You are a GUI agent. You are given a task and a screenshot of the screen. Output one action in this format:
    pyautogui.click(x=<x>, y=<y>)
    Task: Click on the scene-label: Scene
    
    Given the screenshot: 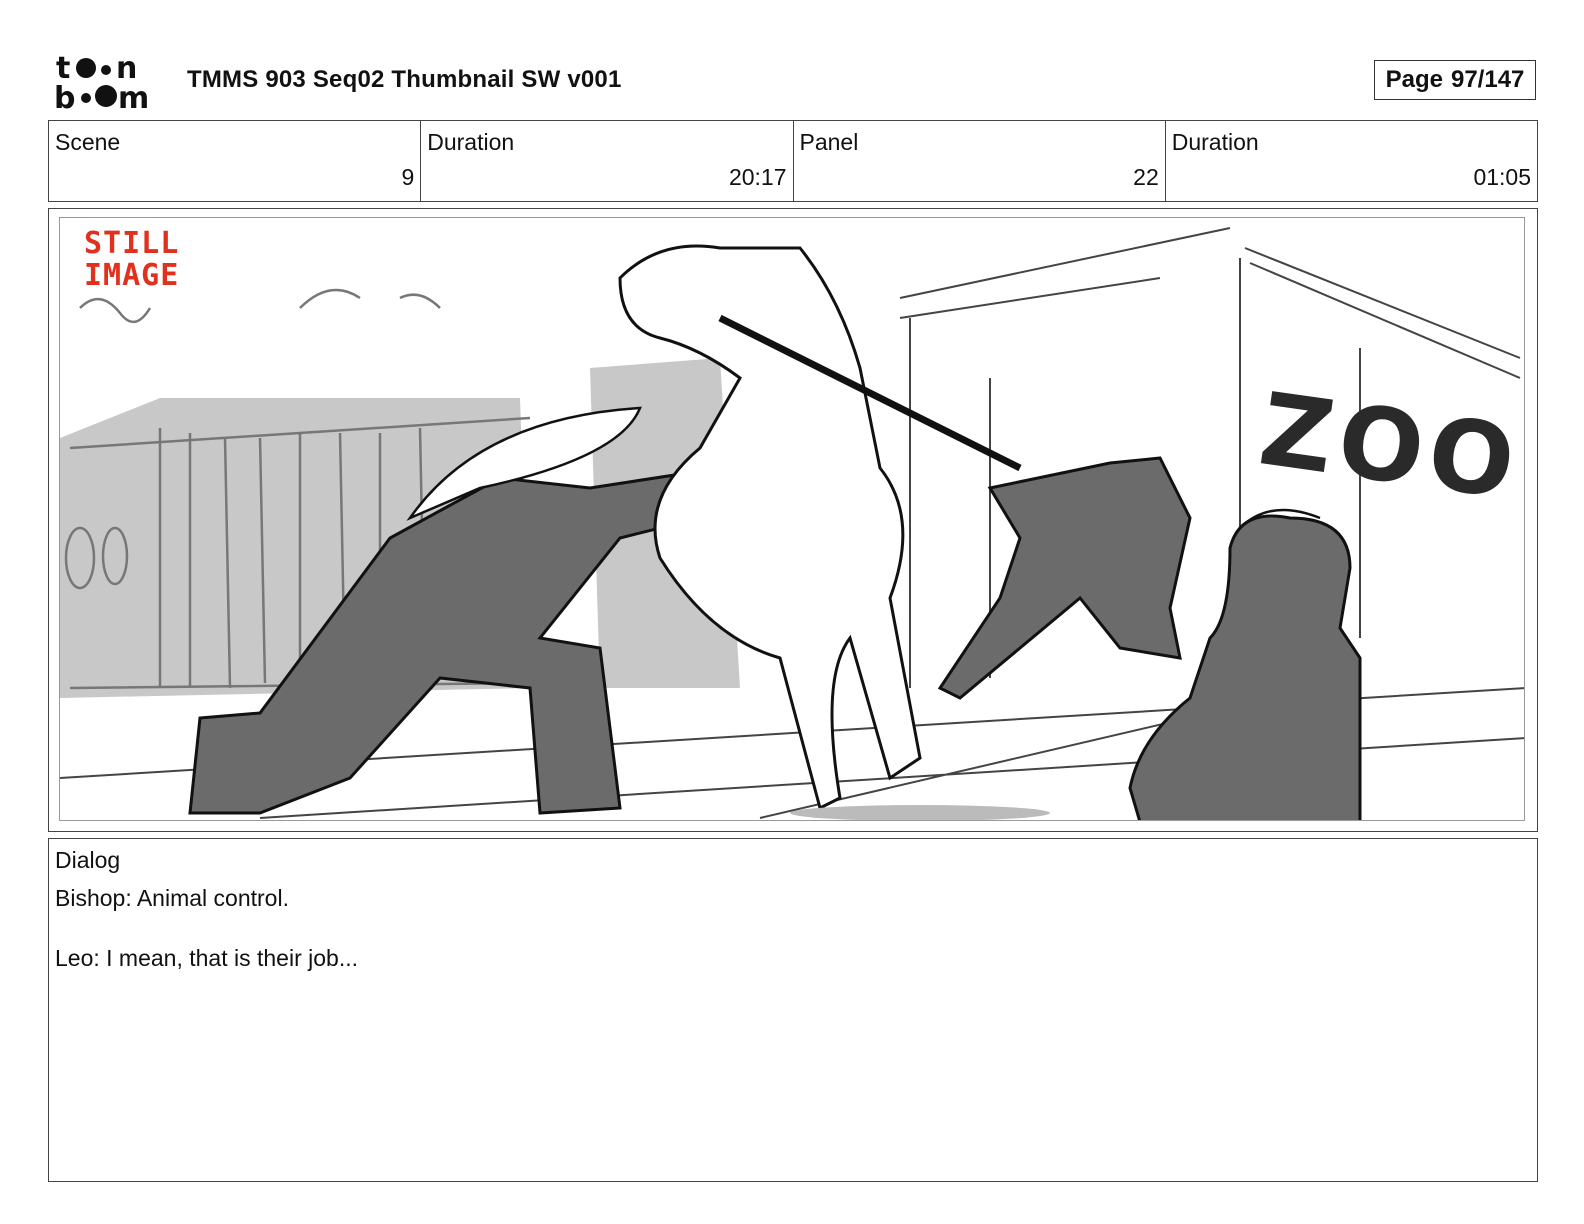 What is the action you would take?
    pyautogui.click(x=88, y=142)
    